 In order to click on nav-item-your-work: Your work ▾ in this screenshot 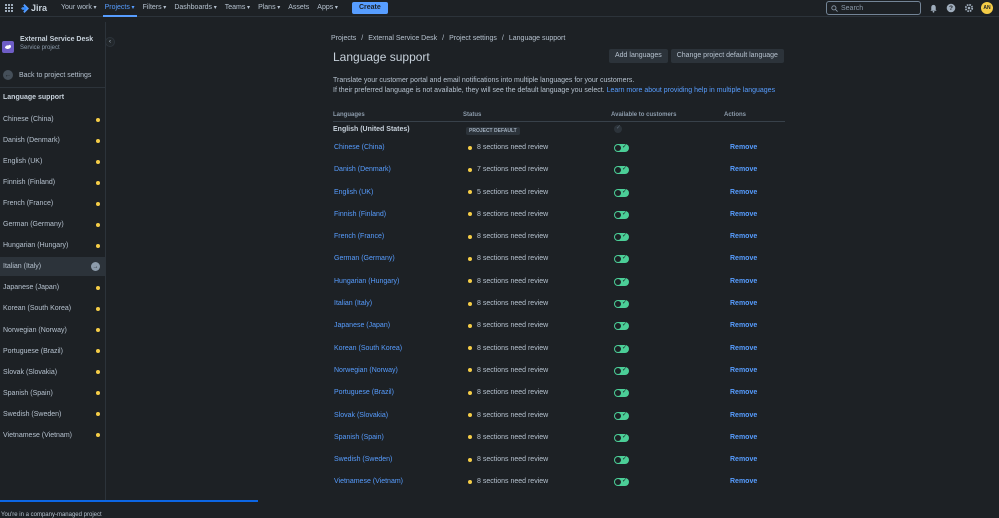, I will do `click(79, 8)`.